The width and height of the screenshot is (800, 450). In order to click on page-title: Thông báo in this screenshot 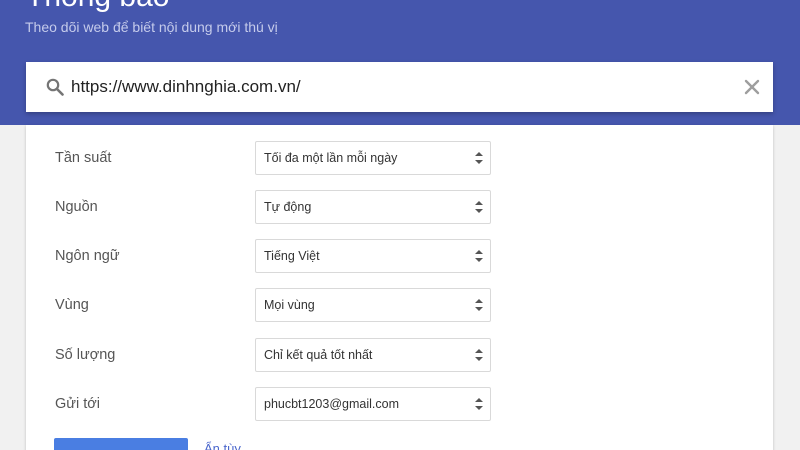, I will do `click(97, 6)`.